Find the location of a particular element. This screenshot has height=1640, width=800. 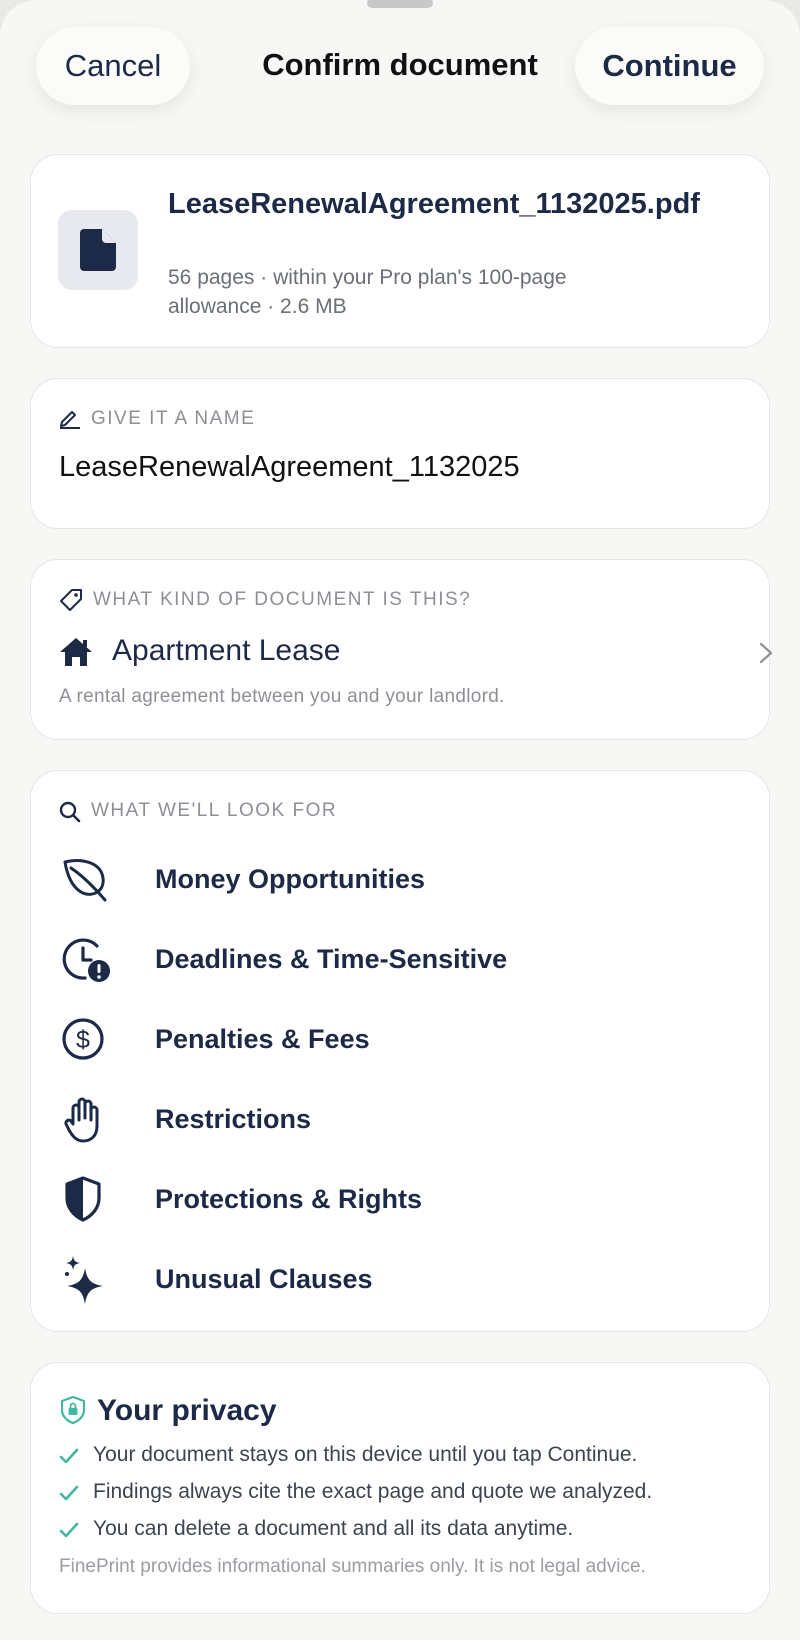

look-for-label: WHAT WE'LL LOOK FOR is located at coordinates (214, 810).